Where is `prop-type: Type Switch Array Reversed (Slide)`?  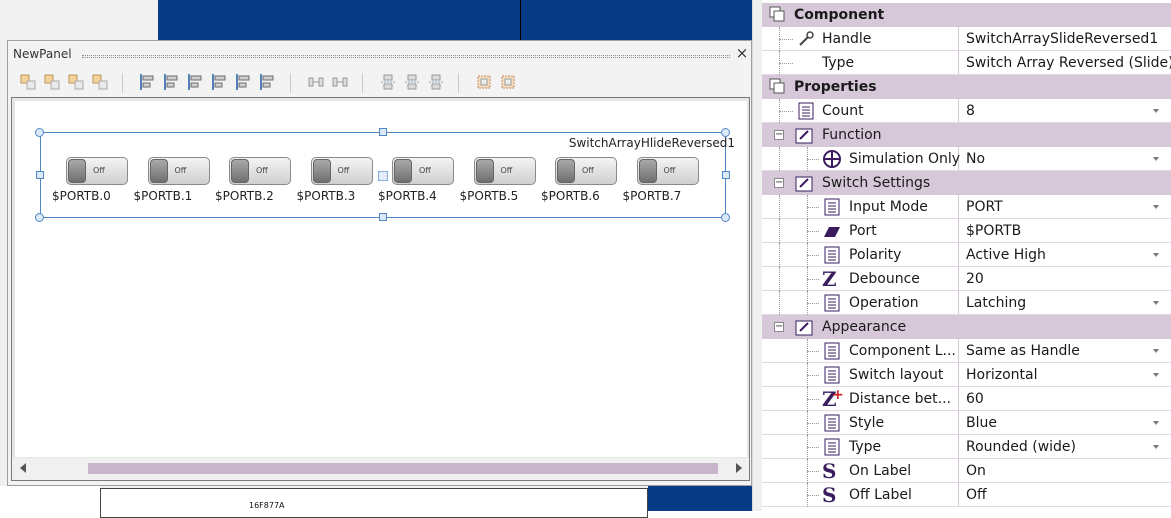 prop-type: Type Switch Array Reversed (Slide) is located at coordinates (966, 63).